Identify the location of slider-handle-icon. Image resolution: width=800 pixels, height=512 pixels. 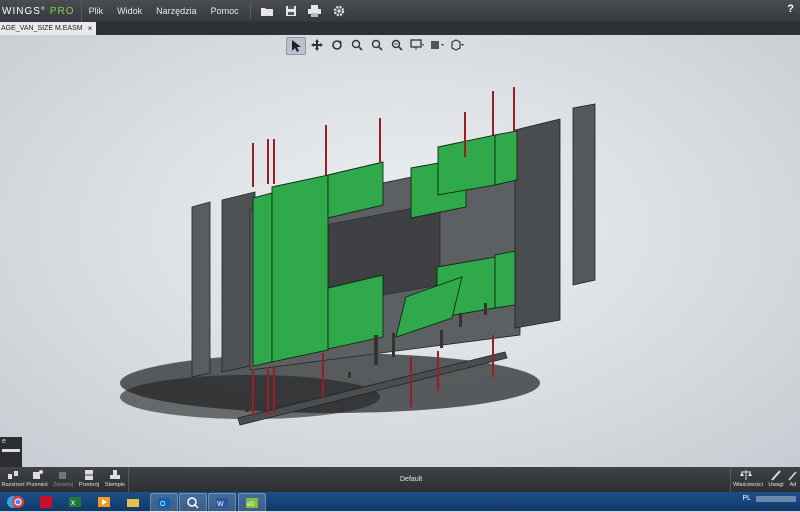
(11, 450).